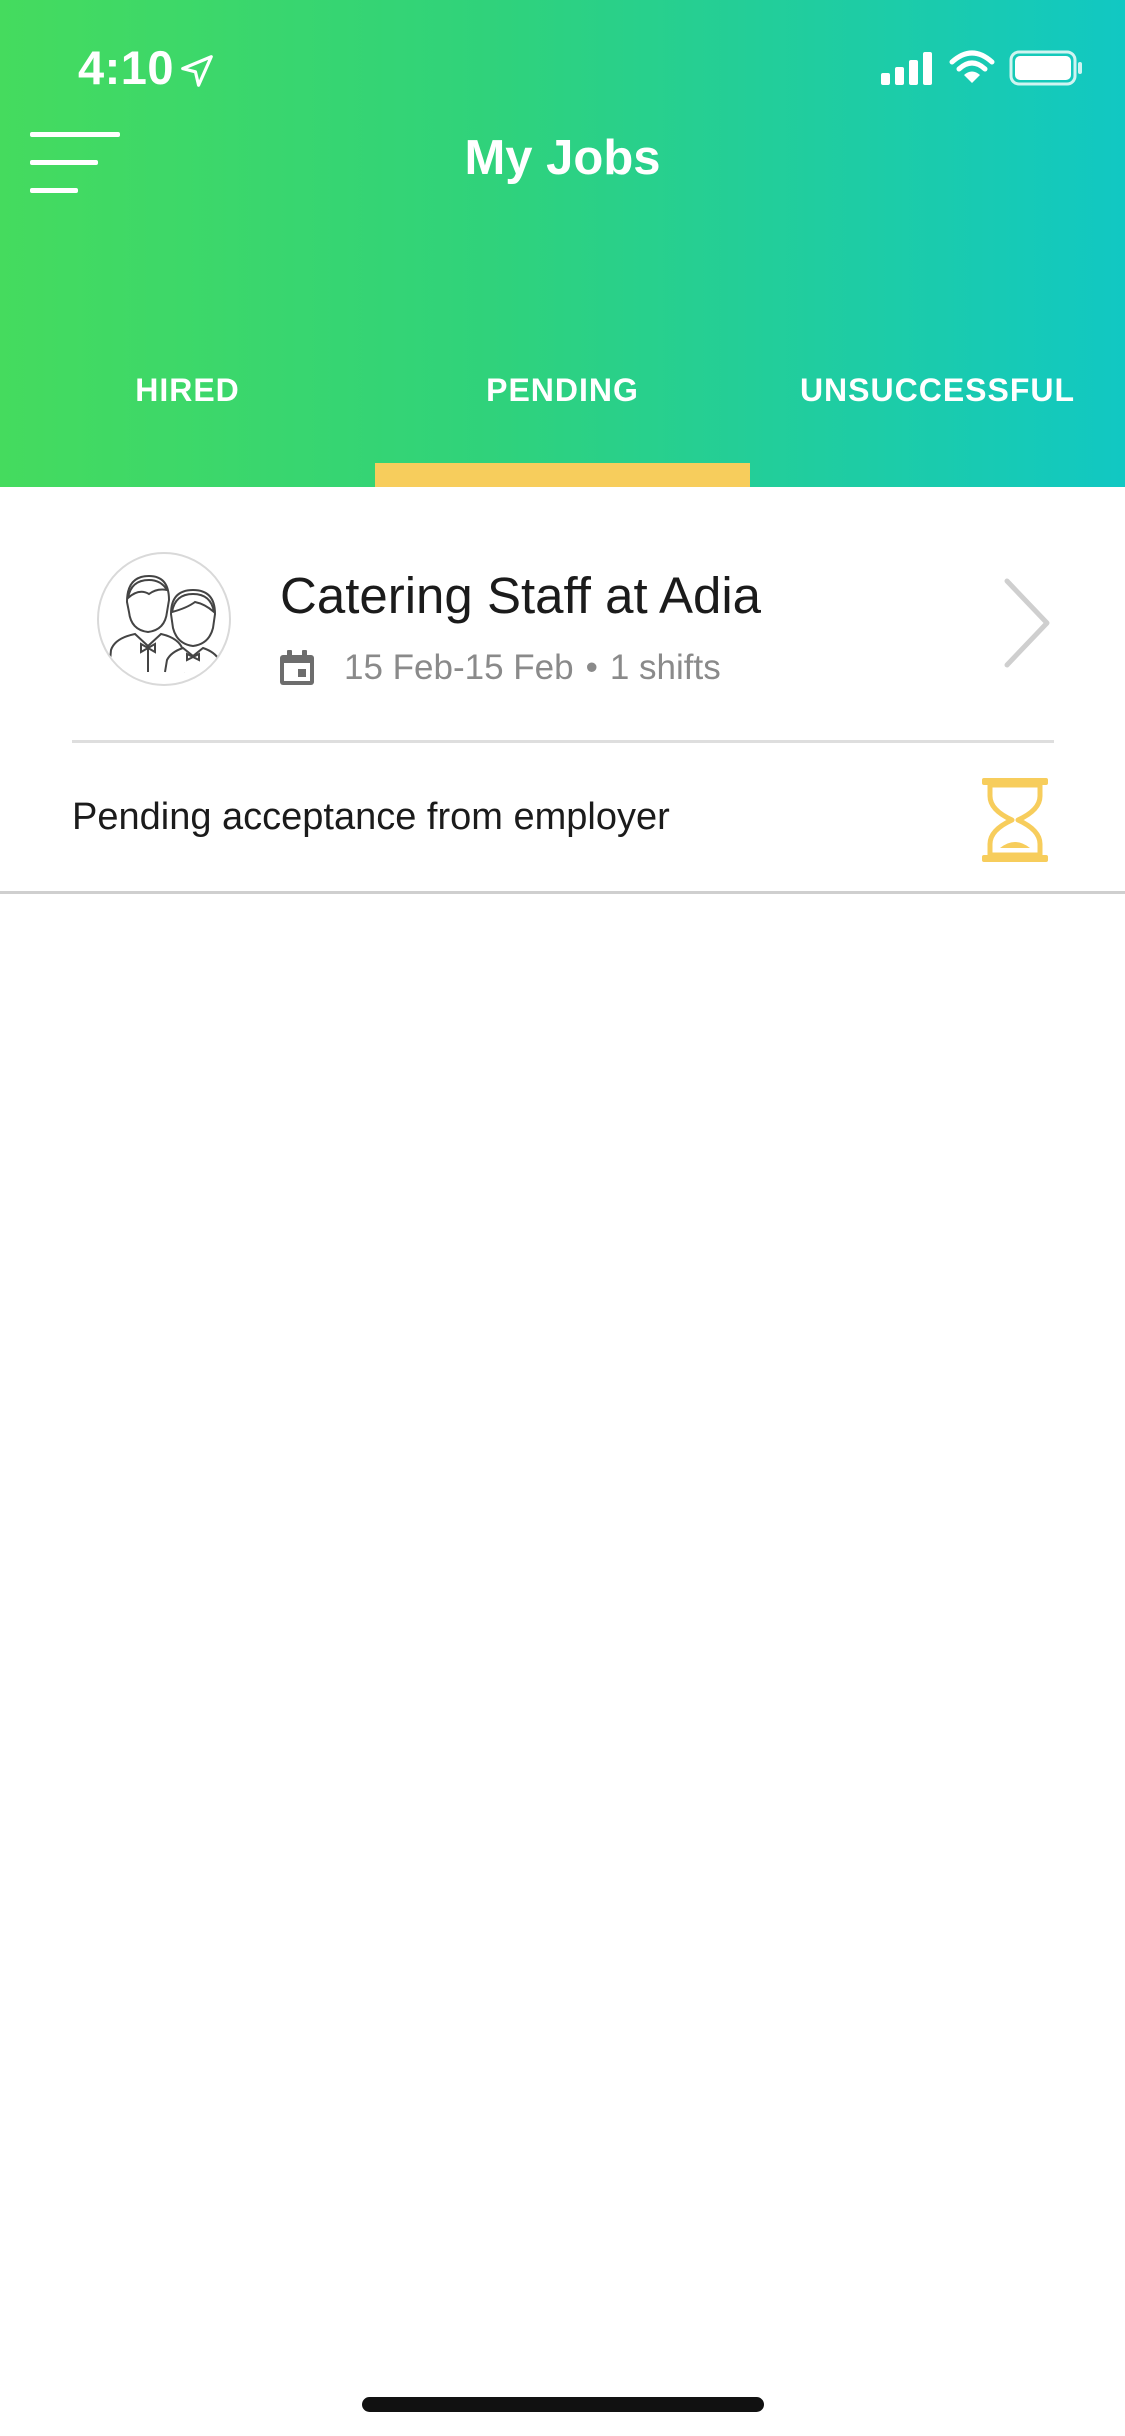 The height and width of the screenshot is (2436, 1125). What do you see at coordinates (1028, 623) in the screenshot?
I see `chevron-right-icon` at bounding box center [1028, 623].